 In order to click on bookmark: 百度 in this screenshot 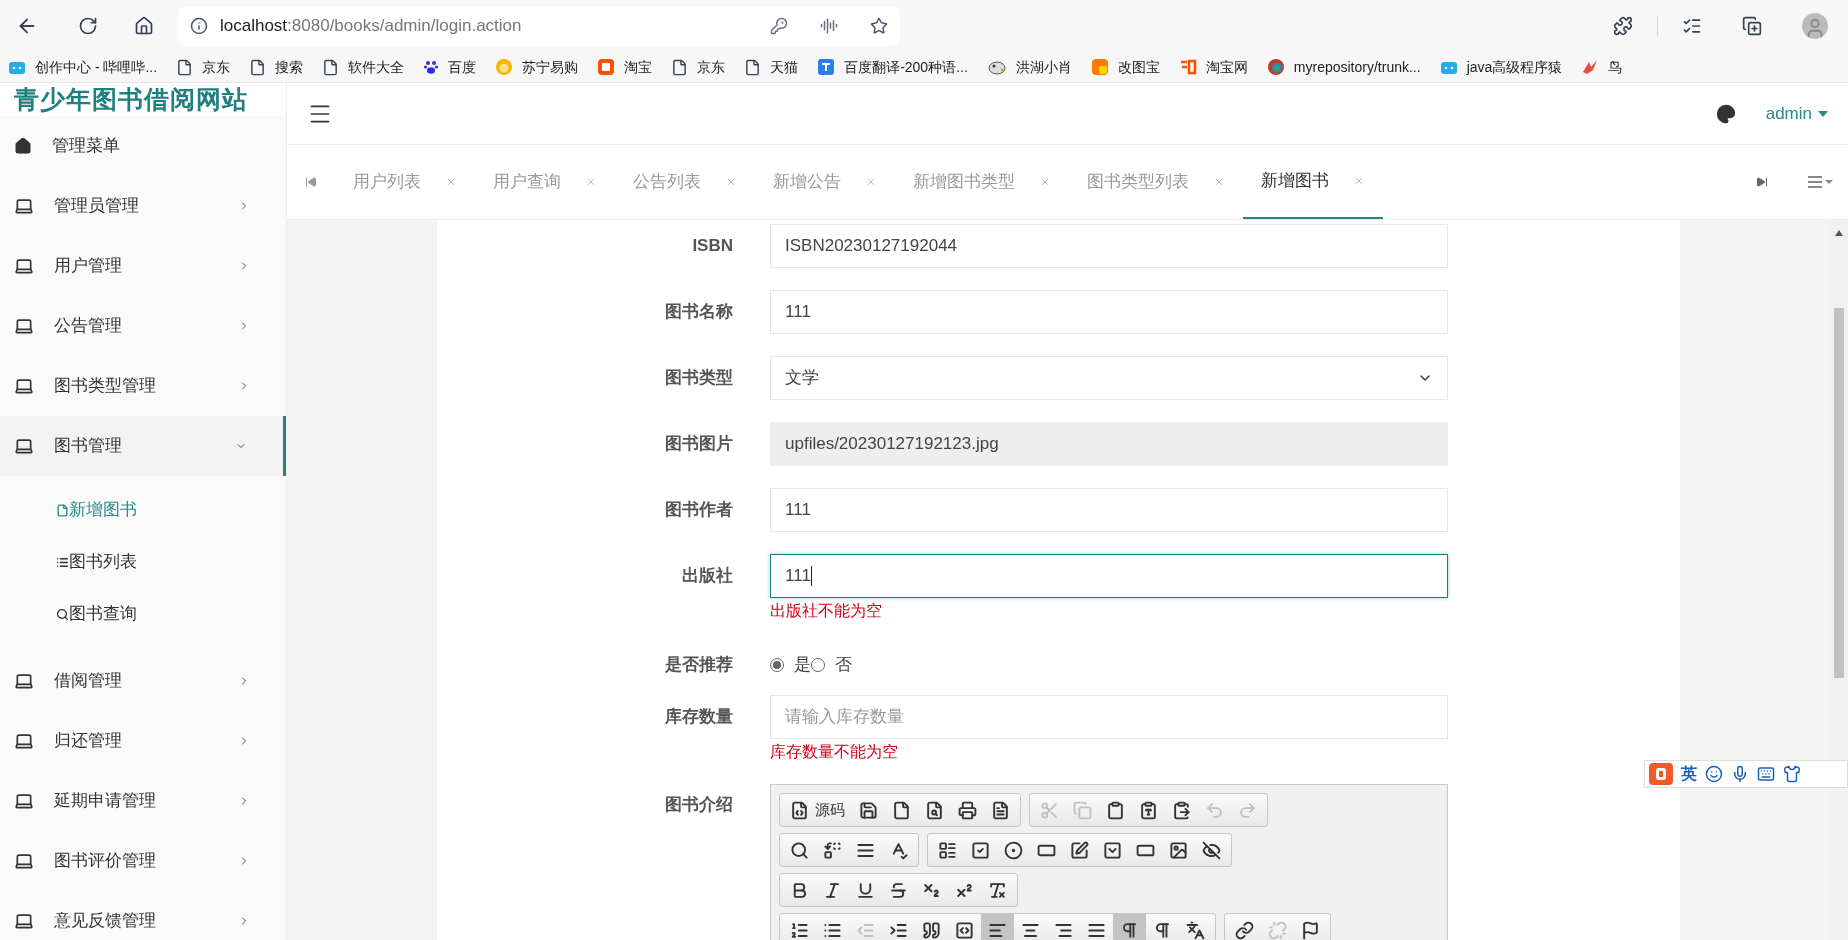, I will do `click(450, 67)`.